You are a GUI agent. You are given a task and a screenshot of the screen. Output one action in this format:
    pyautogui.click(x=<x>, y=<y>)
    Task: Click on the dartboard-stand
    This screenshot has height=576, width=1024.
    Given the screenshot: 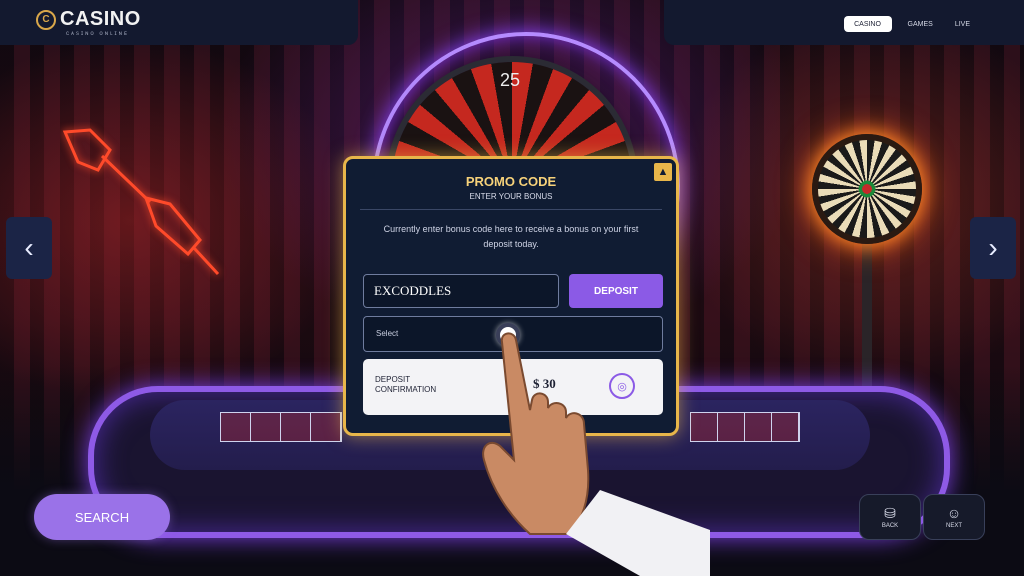 What is the action you would take?
    pyautogui.click(x=867, y=319)
    